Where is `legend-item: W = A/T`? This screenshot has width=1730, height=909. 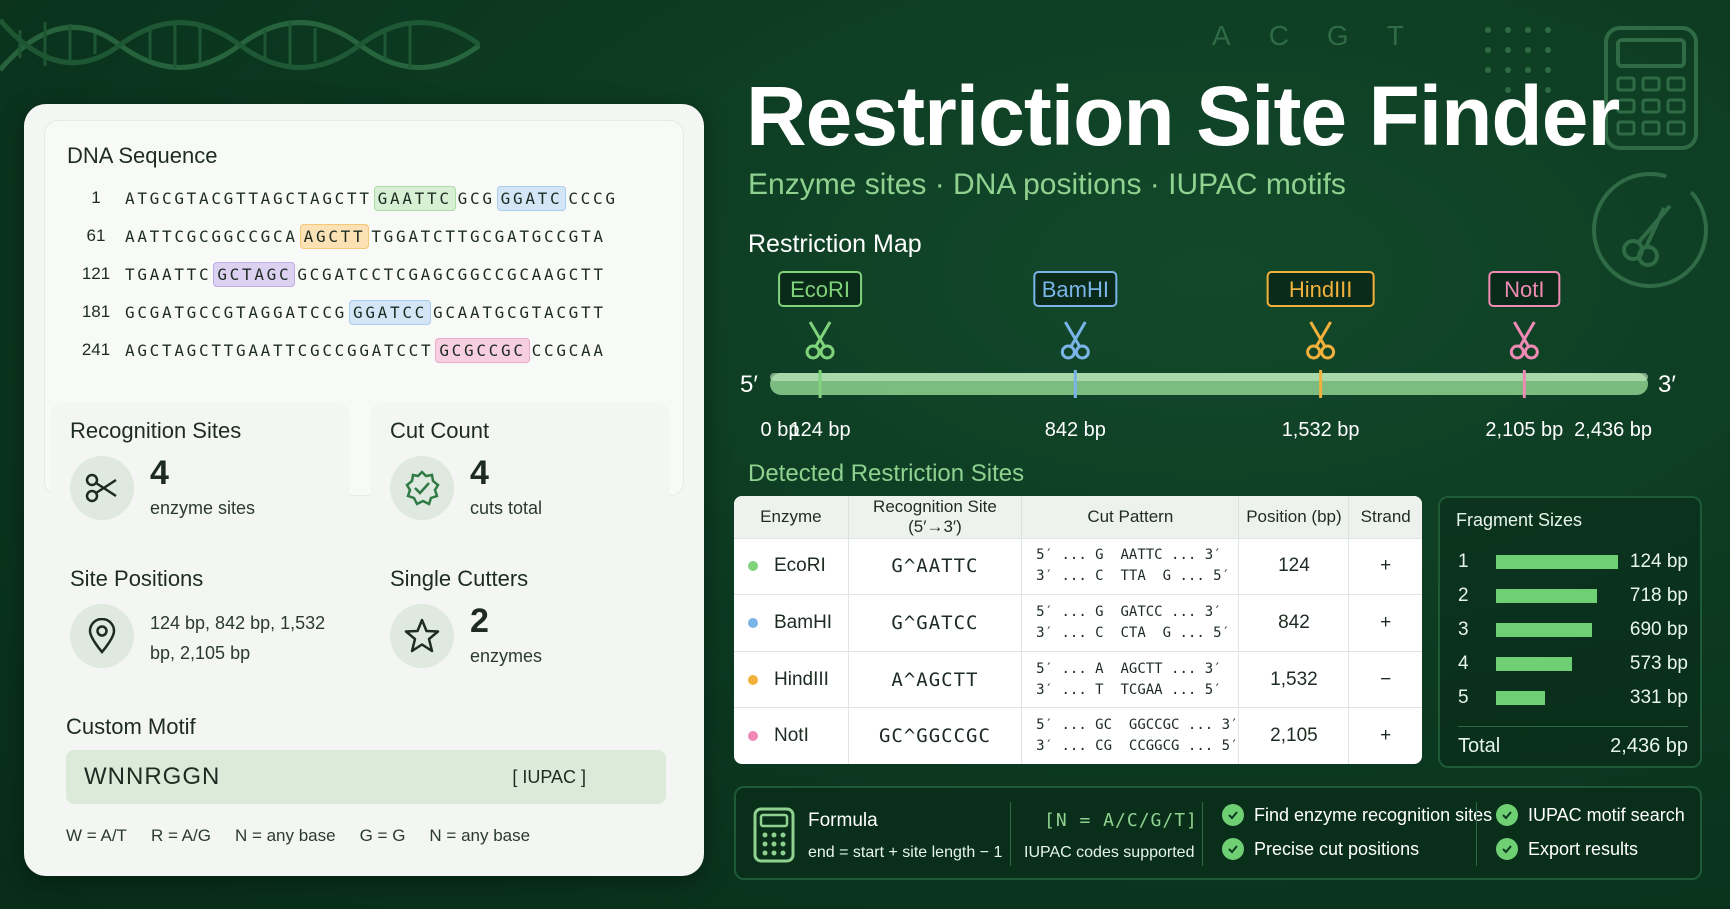
legend-item: W = A/T is located at coordinates (96, 835).